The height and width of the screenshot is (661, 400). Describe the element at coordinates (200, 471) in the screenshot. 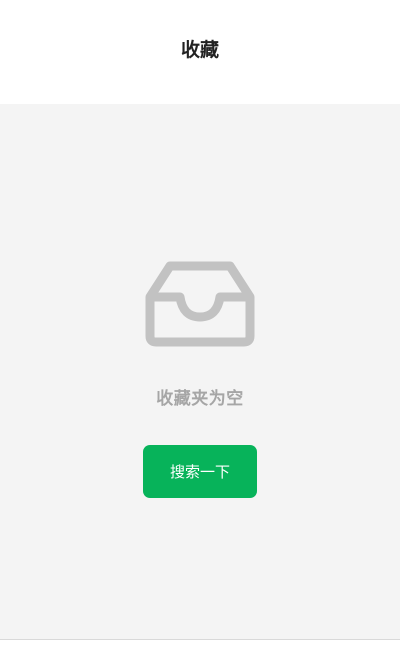

I see `search-button: 搜索一下` at that location.